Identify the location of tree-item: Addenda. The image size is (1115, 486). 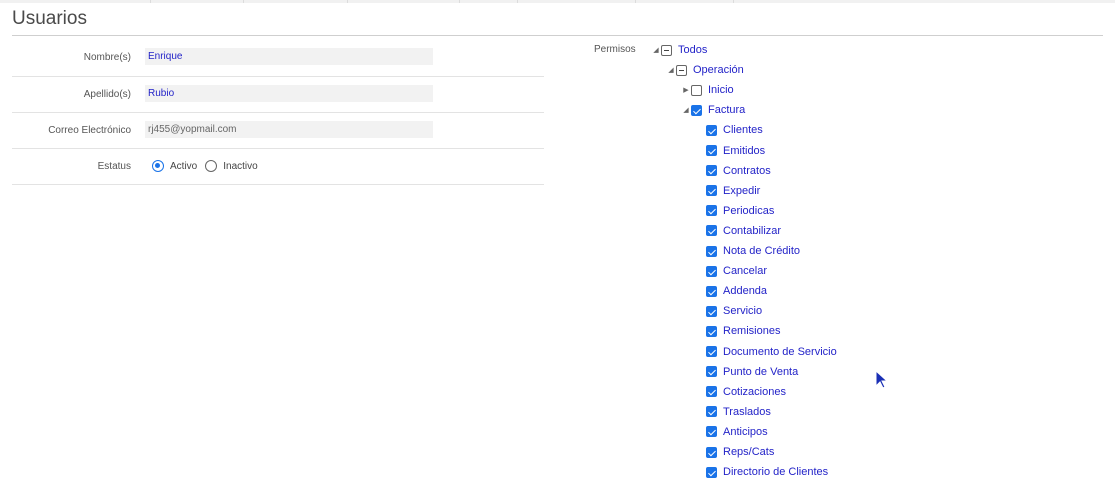
(731, 291).